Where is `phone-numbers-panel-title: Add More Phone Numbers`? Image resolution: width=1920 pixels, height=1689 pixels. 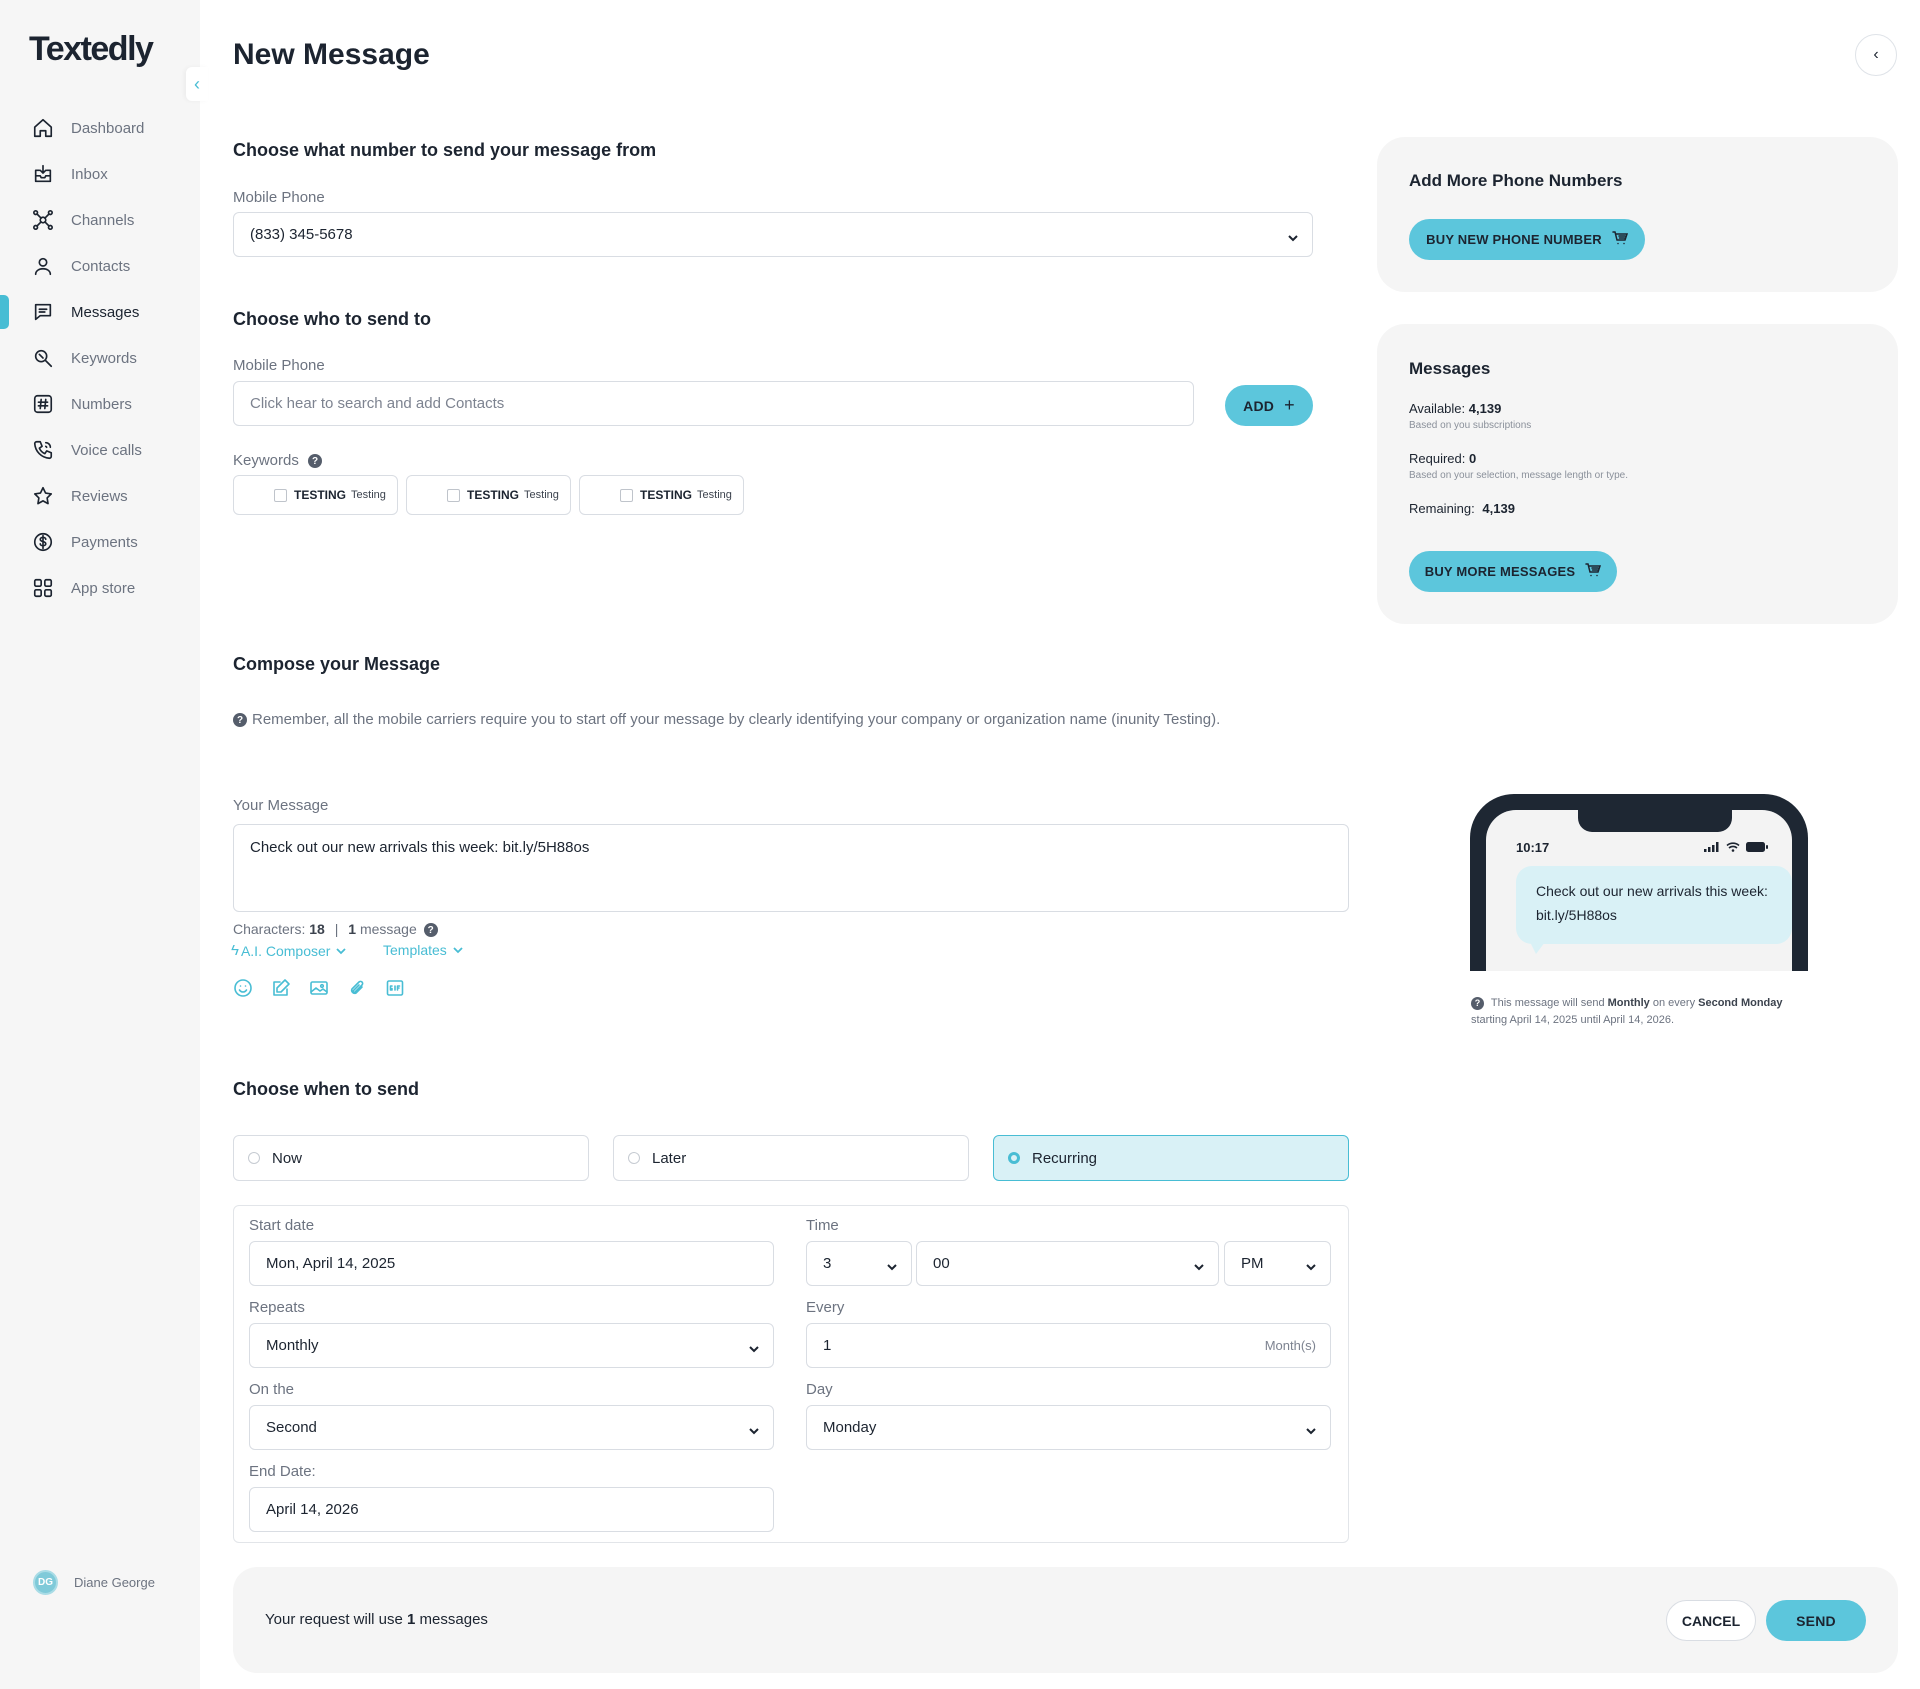 phone-numbers-panel-title: Add More Phone Numbers is located at coordinates (1516, 180).